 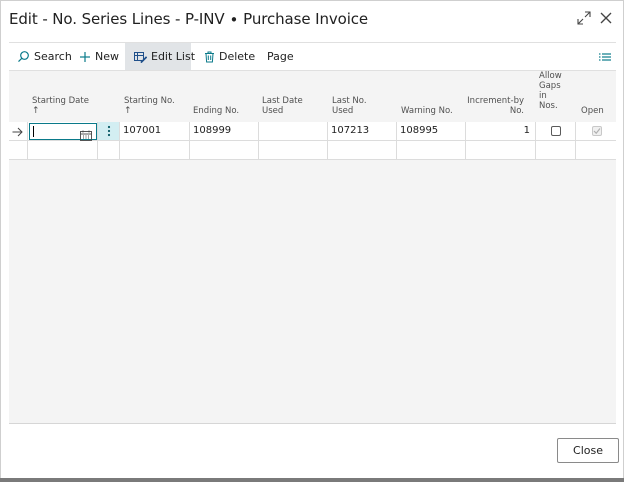 I want to click on more-vertical-icon, so click(x=109, y=131).